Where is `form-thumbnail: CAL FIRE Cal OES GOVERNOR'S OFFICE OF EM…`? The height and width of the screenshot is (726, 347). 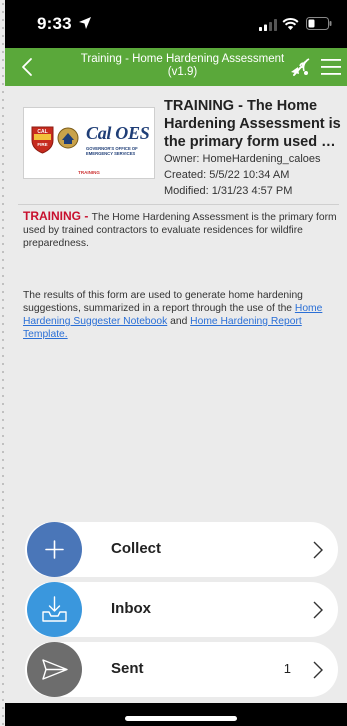 form-thumbnail: CAL FIRE Cal OES GOVERNOR'S OFFICE OF EM… is located at coordinates (89, 143).